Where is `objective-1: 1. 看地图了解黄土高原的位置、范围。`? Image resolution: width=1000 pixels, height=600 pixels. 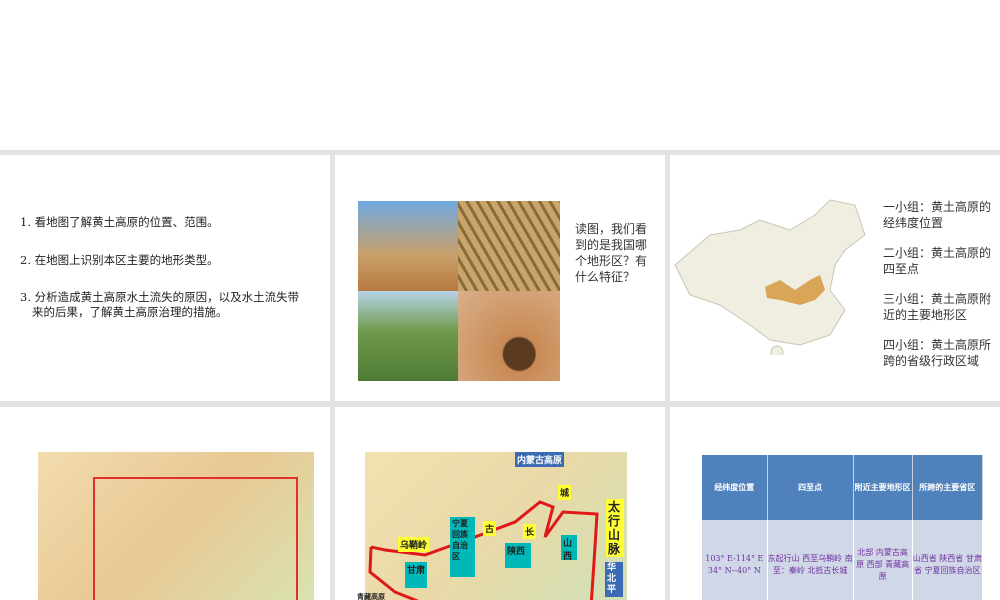 objective-1: 1. 看地图了解黄土高原的位置、范围。 is located at coordinates (119, 222).